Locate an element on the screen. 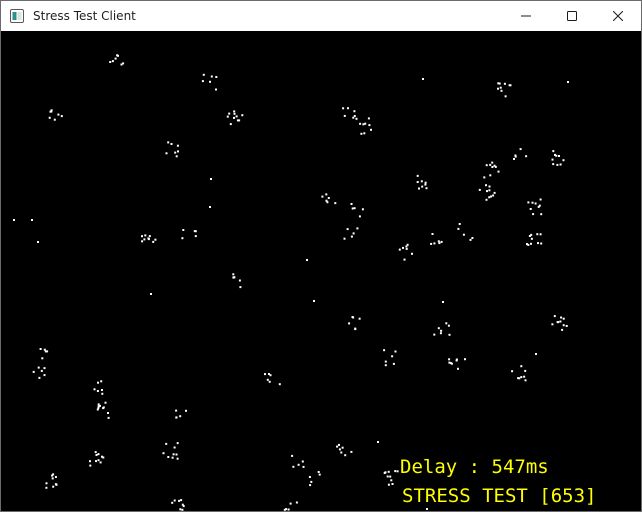 The width and height of the screenshot is (642, 512). close-button is located at coordinates (618, 16).